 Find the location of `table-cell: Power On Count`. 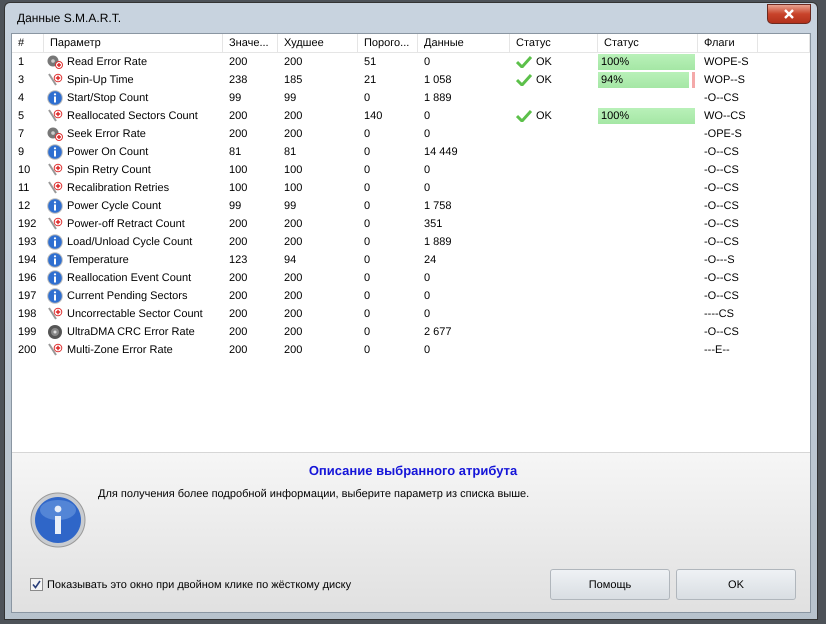

table-cell: Power On Count is located at coordinates (107, 152).